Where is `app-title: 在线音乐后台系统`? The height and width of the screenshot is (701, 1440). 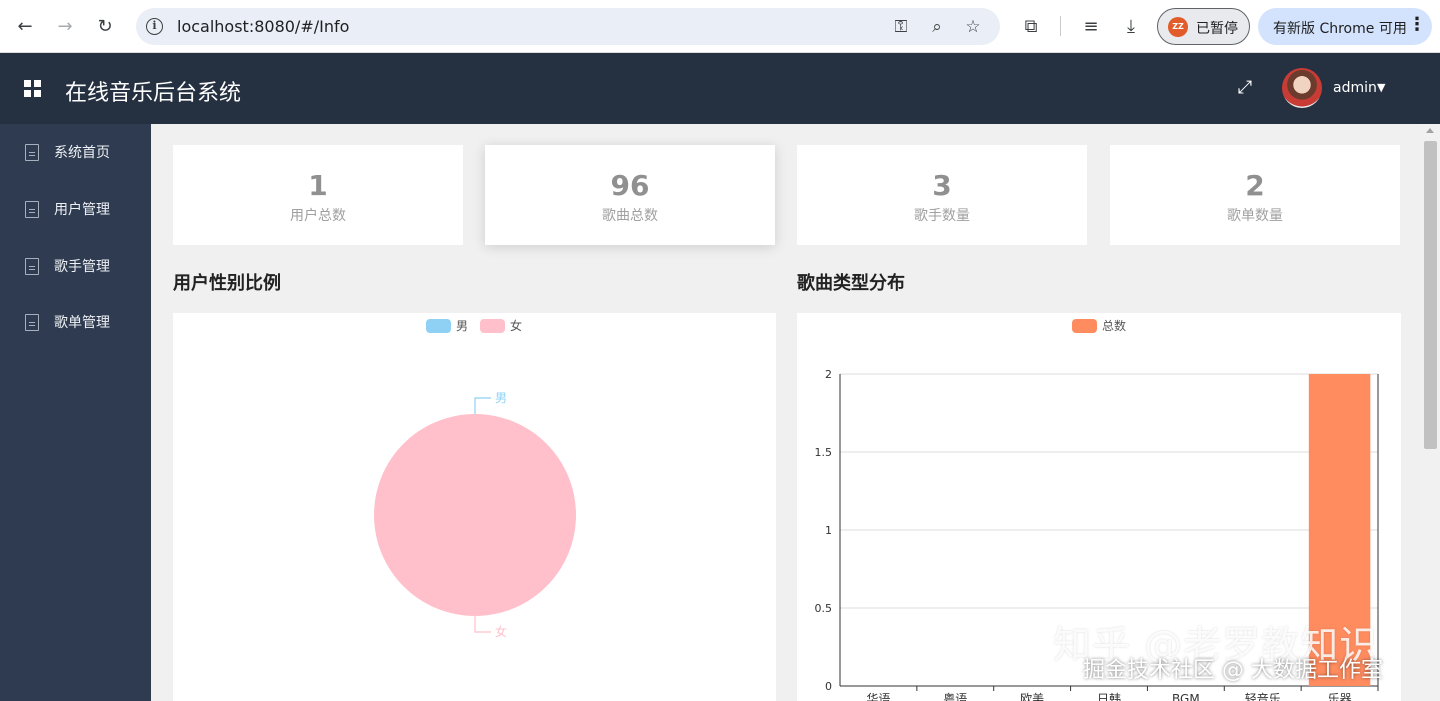 app-title: 在线音乐后台系统 is located at coordinates (153, 93).